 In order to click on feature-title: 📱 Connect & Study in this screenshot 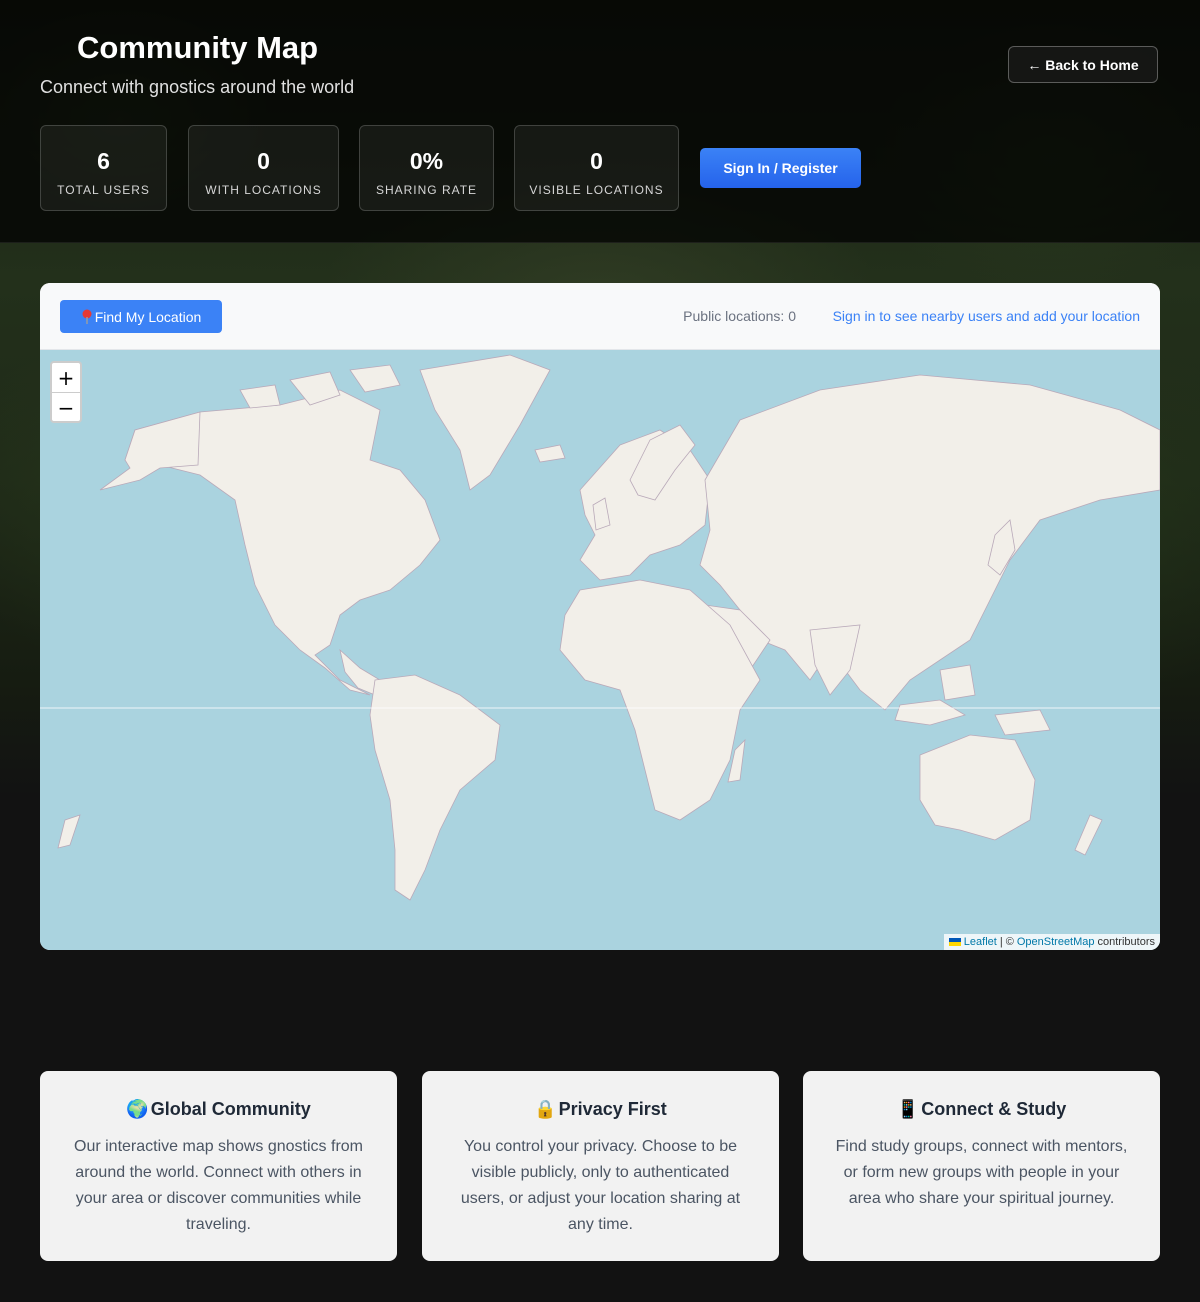, I will do `click(981, 1109)`.